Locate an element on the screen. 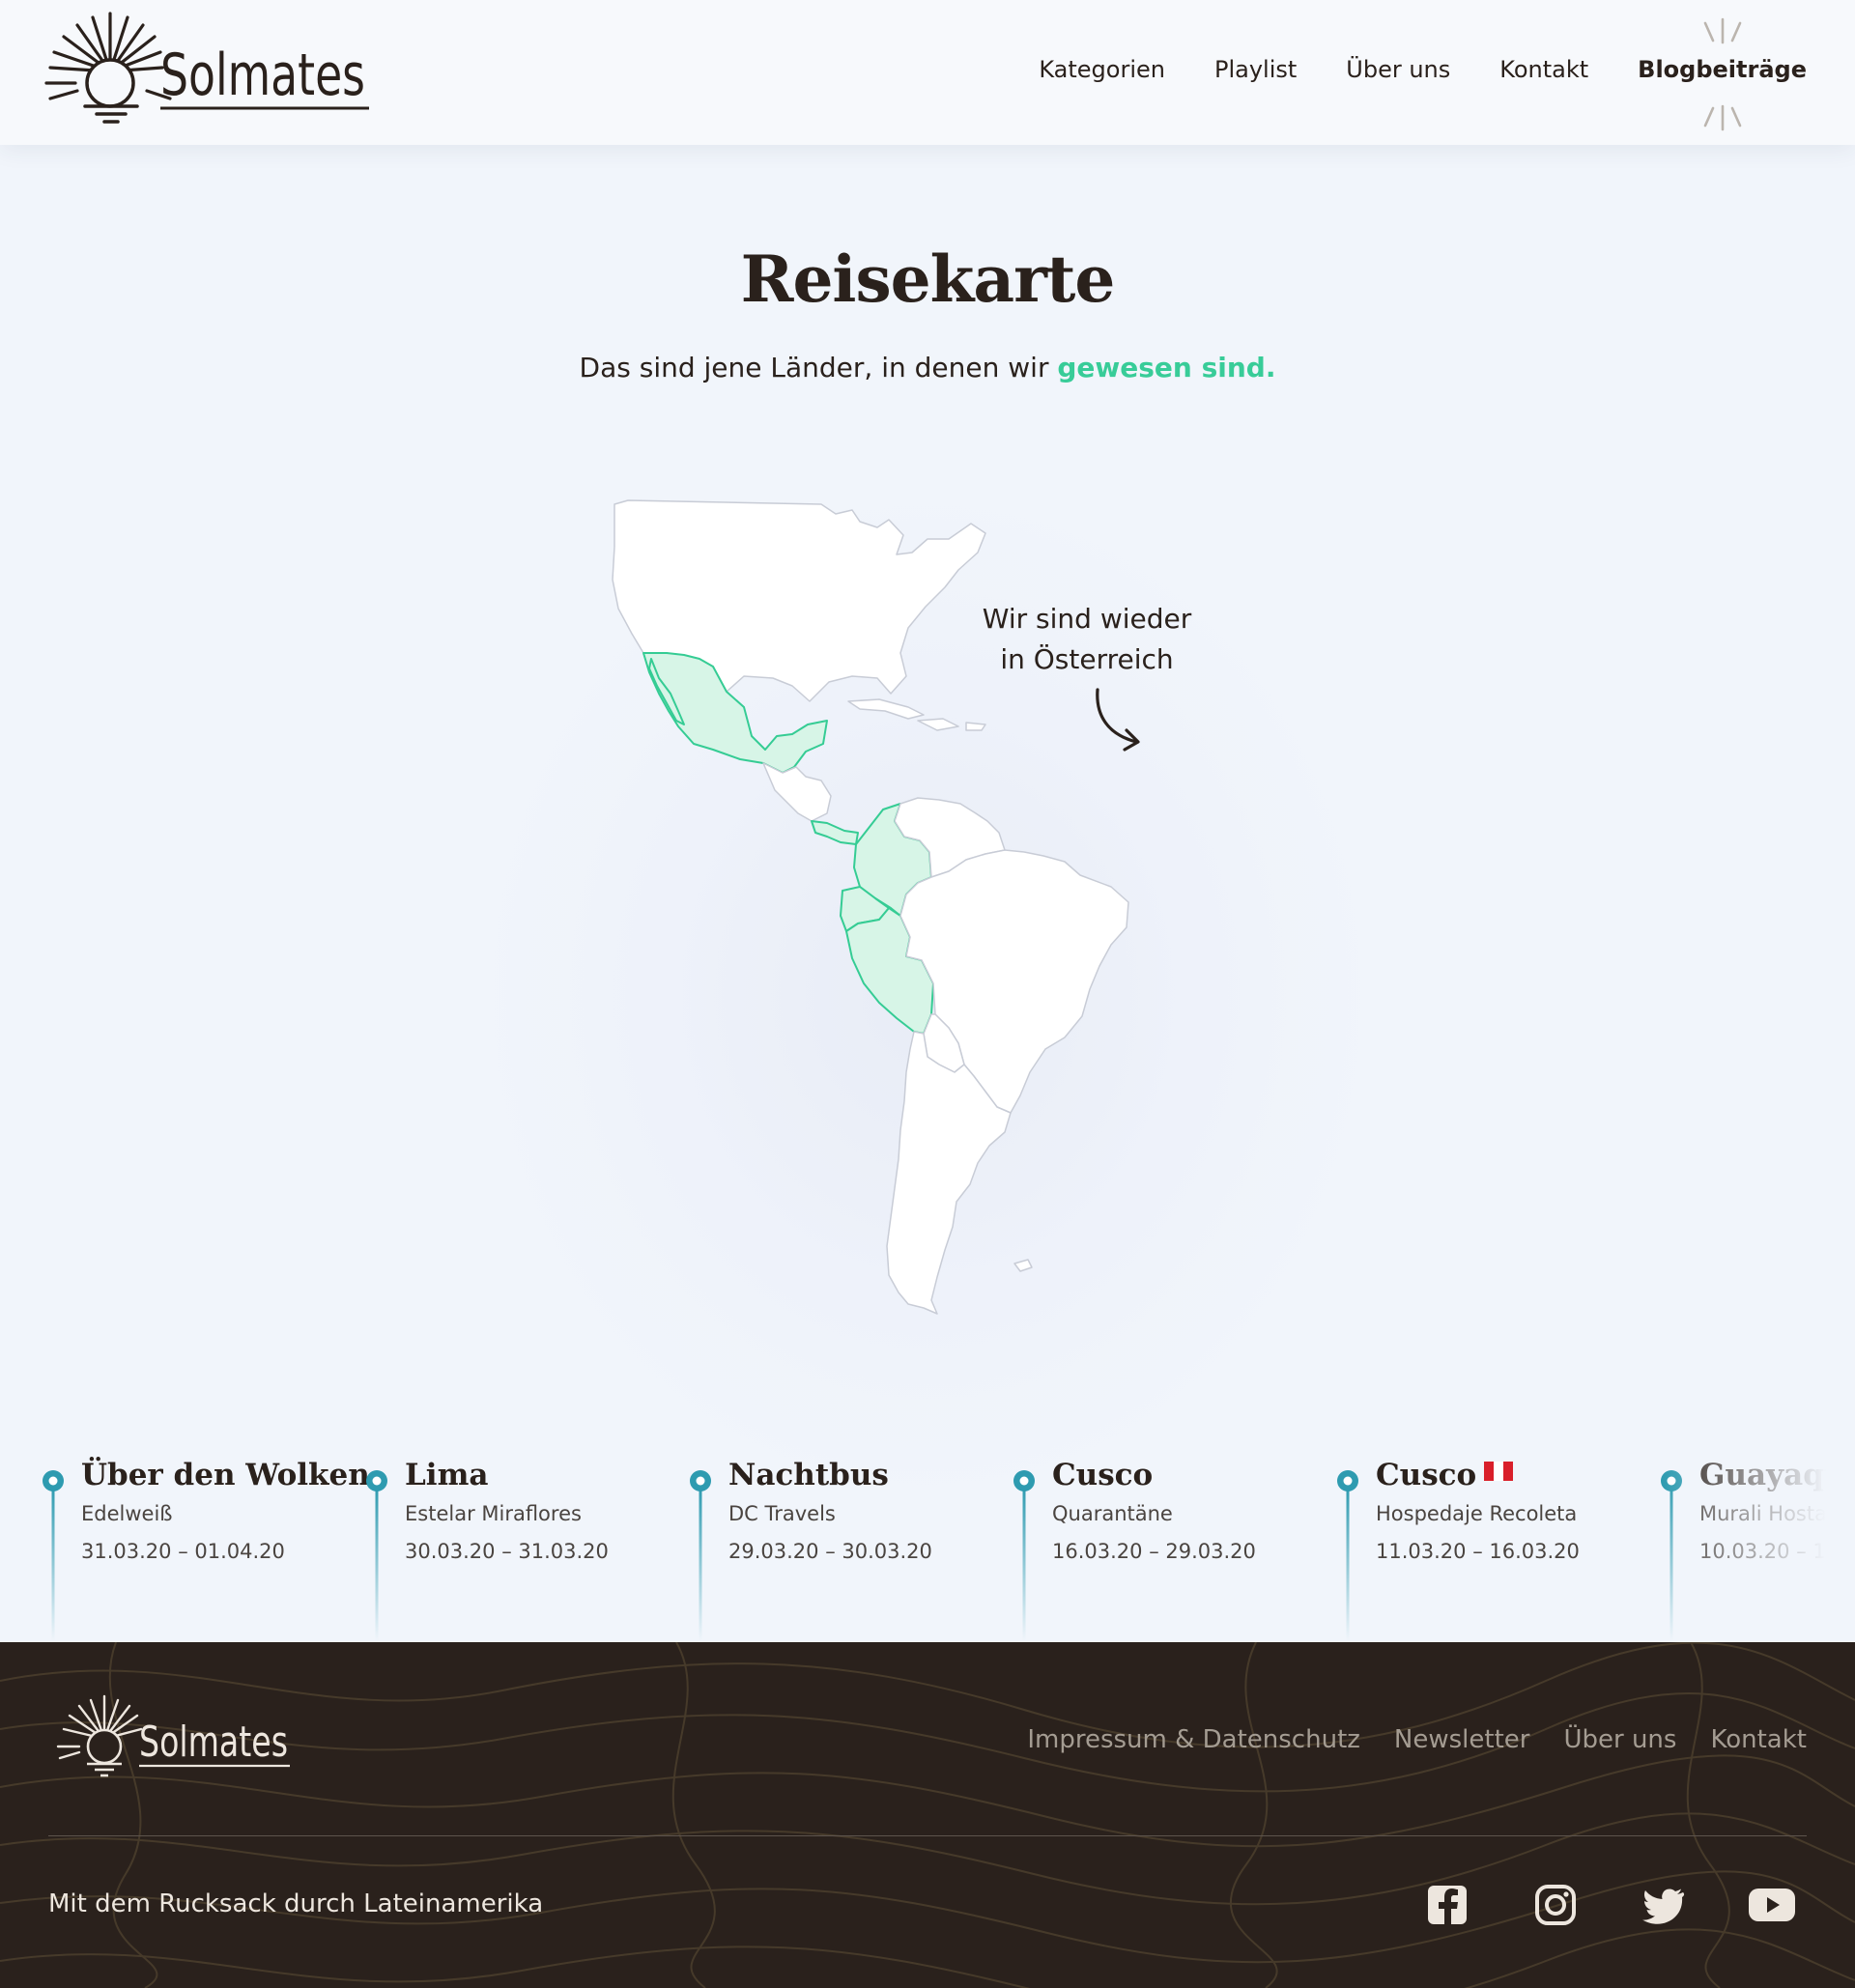  timeline-item: Nachtbus DC Travels 29.03.20 – 30.03.20 is located at coordinates (809, 1542).